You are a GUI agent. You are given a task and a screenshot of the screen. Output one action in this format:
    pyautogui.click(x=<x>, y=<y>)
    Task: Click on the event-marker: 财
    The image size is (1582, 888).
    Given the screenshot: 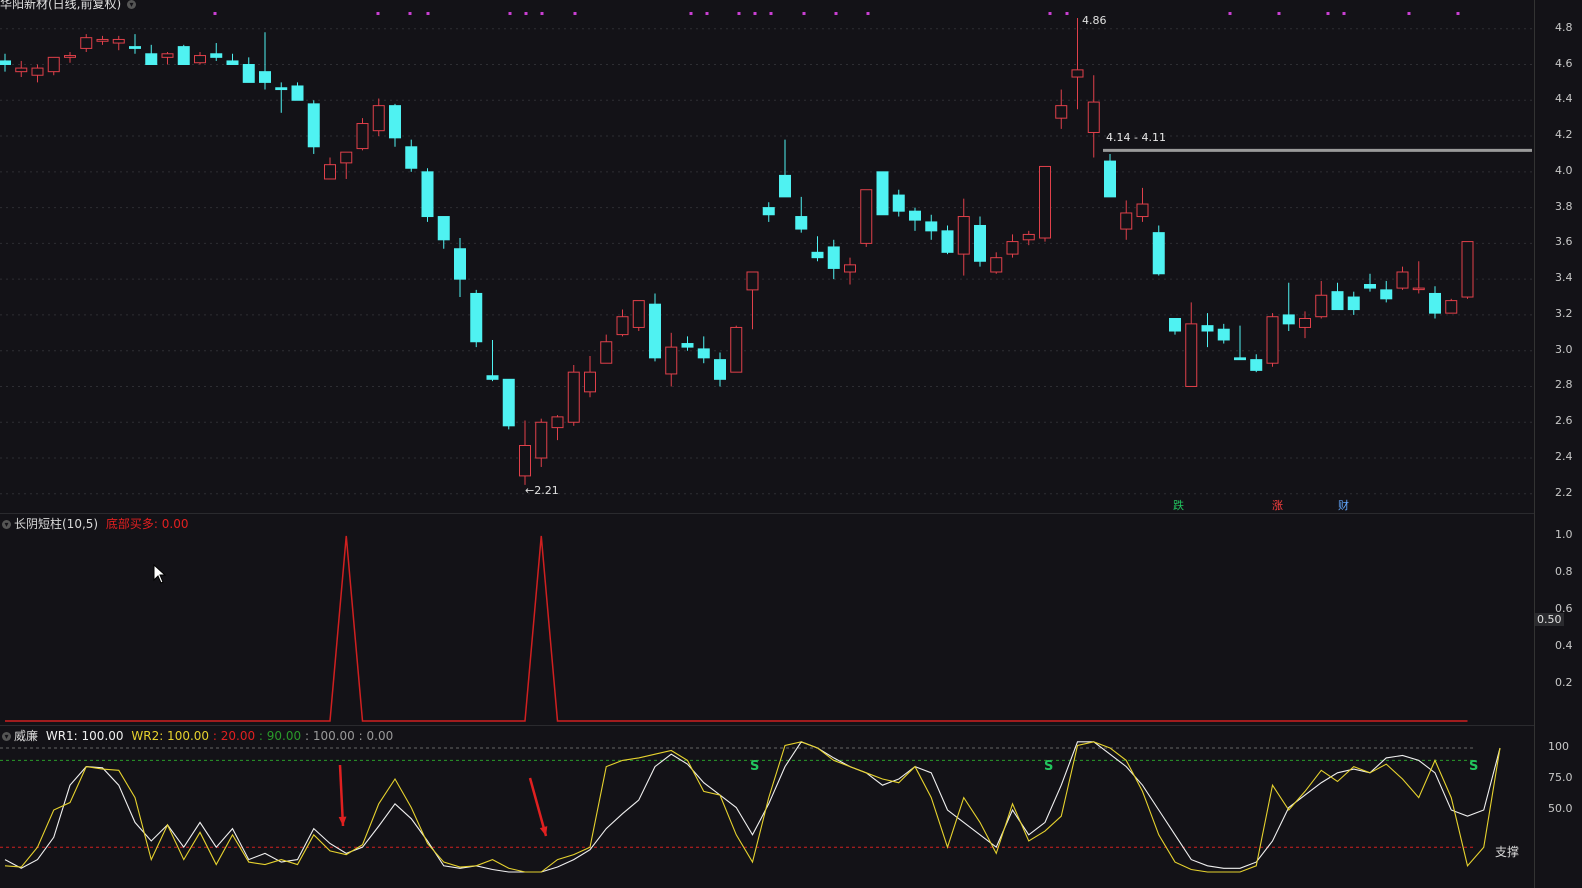 What is the action you would take?
    pyautogui.click(x=1343, y=505)
    